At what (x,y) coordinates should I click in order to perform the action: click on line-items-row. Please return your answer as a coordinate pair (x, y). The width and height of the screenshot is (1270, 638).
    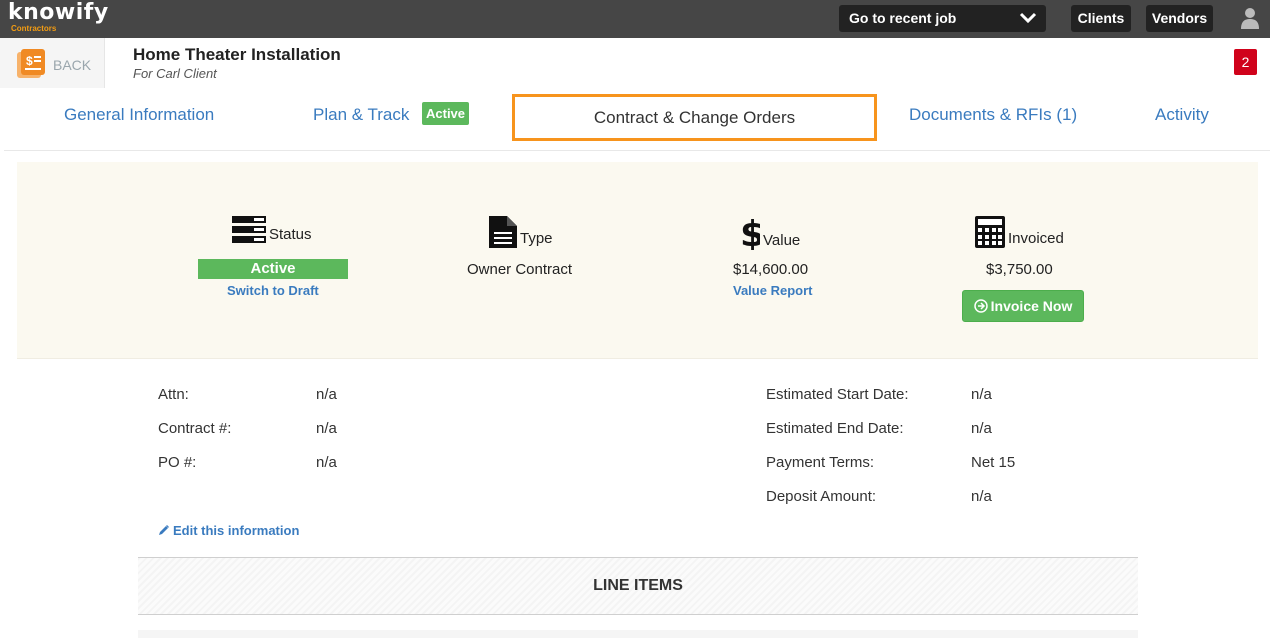
    Looking at the image, I should click on (638, 634).